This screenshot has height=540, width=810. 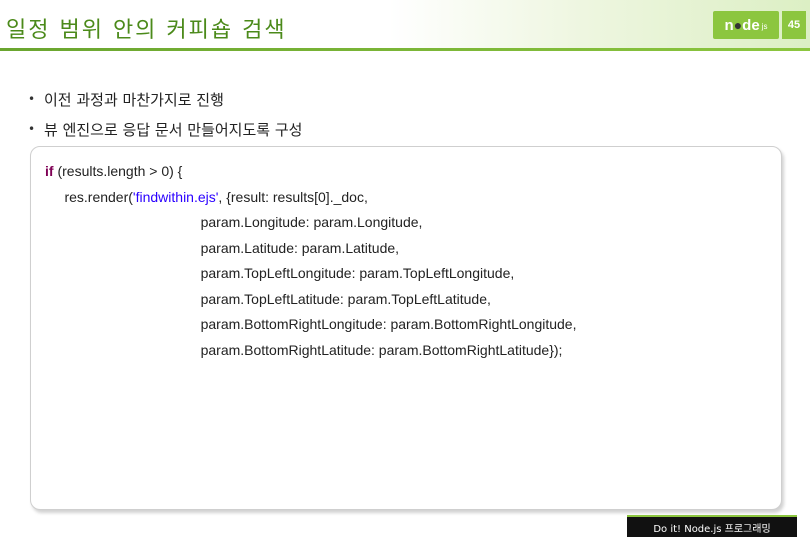 I want to click on code-keyword: if, so click(x=49, y=171).